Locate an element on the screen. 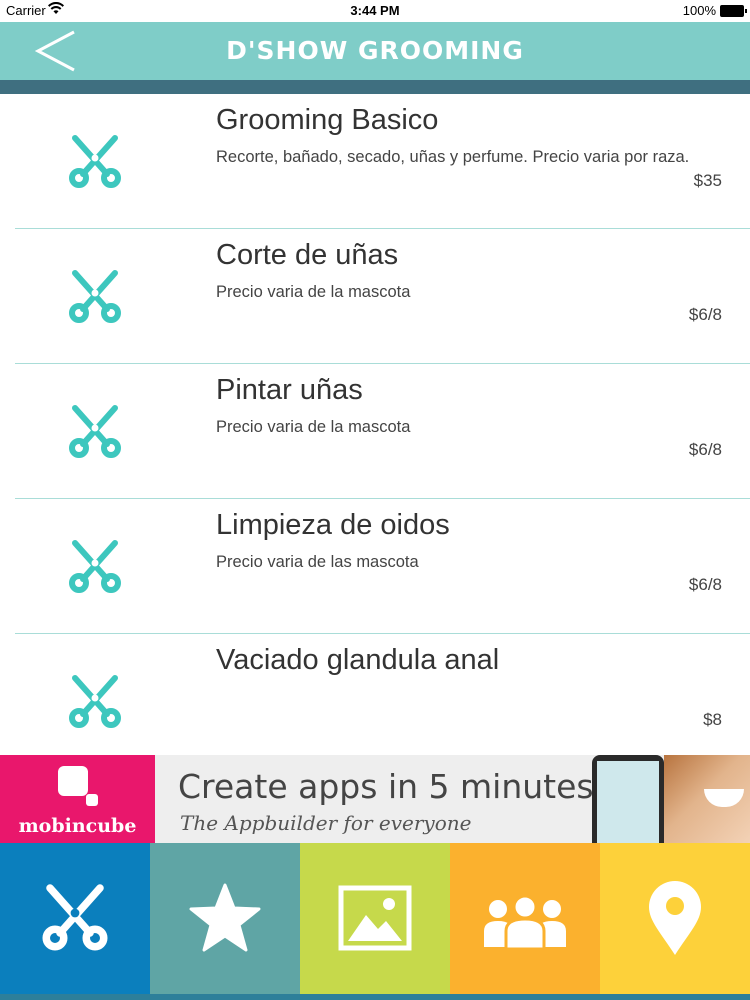 The height and width of the screenshot is (1000, 750). ad-headline: Create apps in 5 minutes is located at coordinates (386, 786).